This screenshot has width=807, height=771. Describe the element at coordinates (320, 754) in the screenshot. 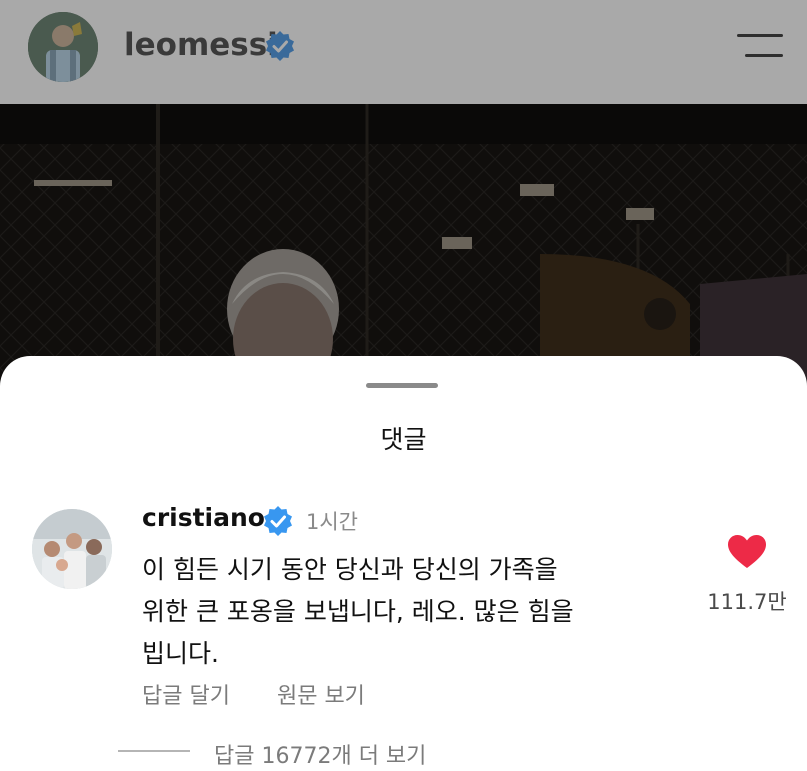

I see `view-more-replies-button: 답글 16772개 더 보기` at that location.